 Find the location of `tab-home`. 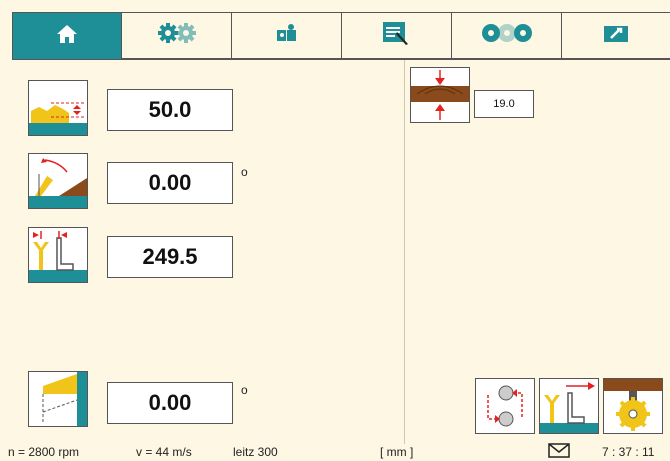

tab-home is located at coordinates (67, 35).